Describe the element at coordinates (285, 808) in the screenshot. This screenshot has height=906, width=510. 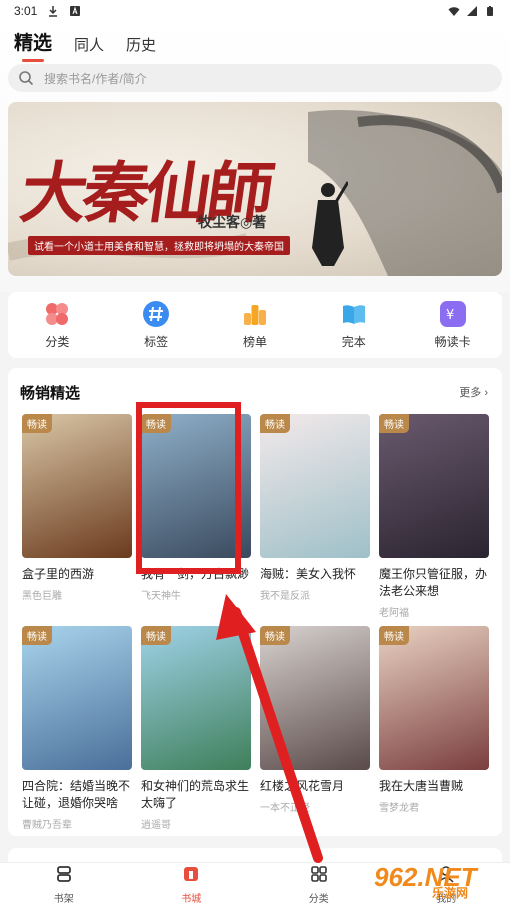
I see `book-author: 一本不正经` at that location.